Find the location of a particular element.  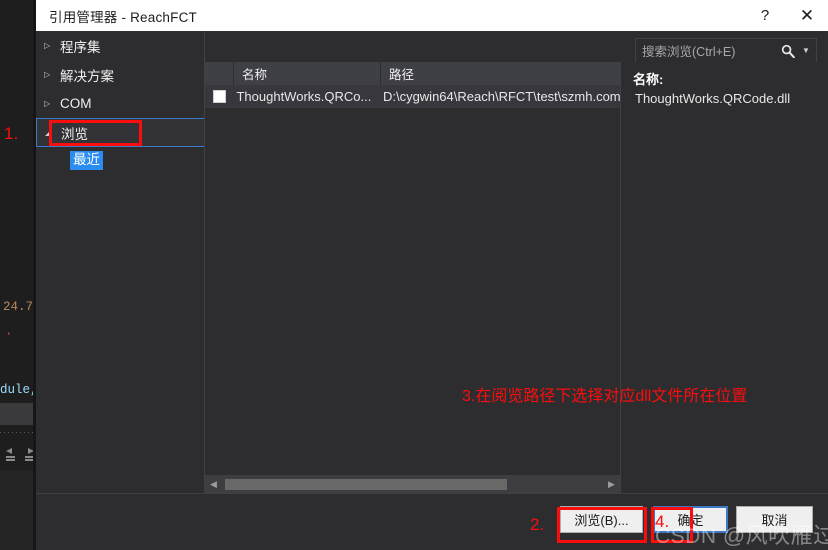

sidebar-item-label: COM is located at coordinates (76, 103).